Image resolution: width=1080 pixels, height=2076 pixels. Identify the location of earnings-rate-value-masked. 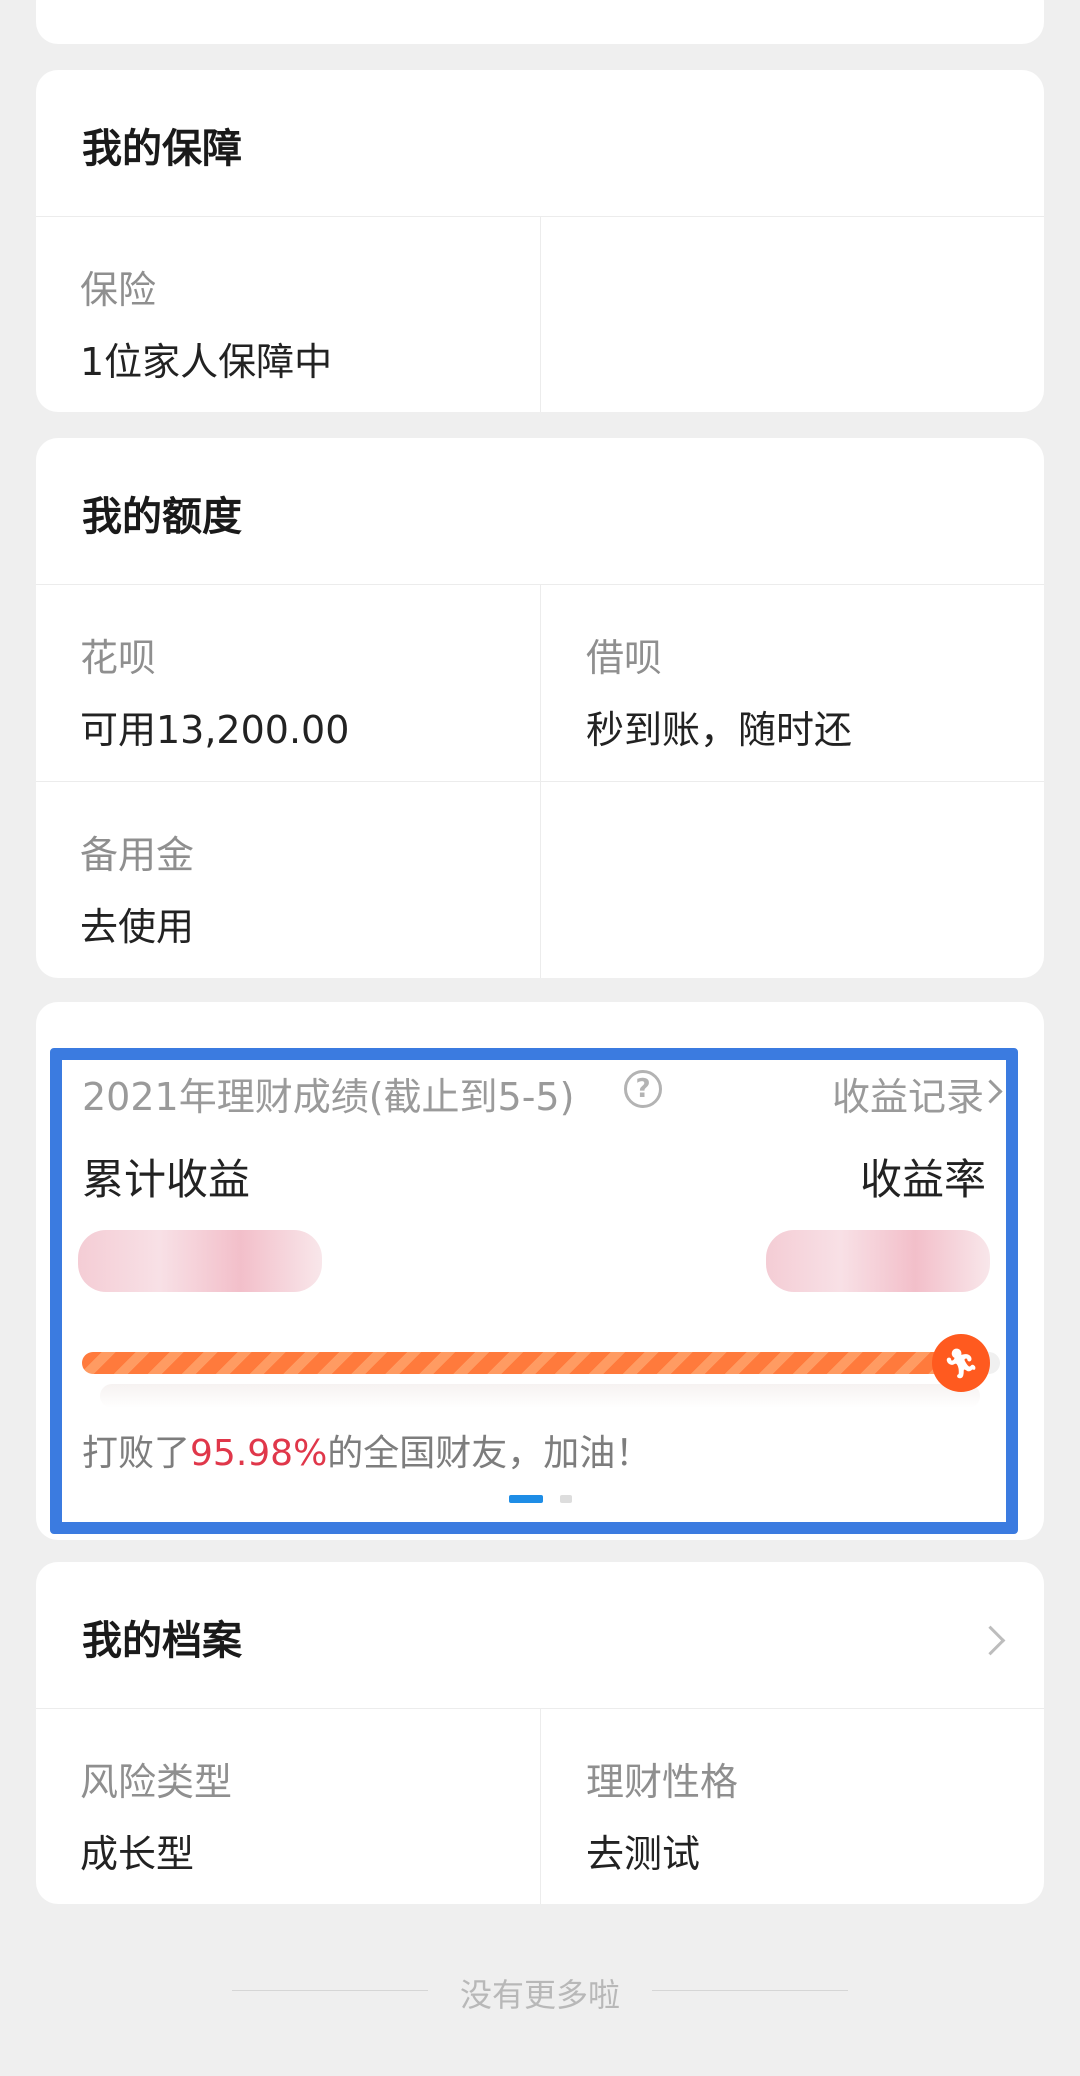
(878, 1261).